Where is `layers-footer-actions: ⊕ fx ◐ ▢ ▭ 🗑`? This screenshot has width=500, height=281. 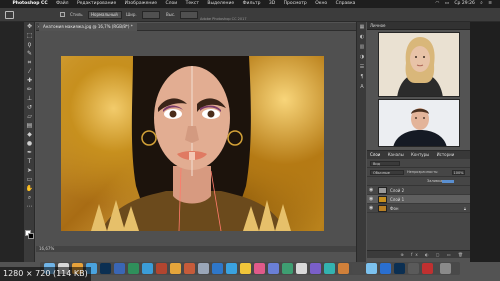 layers-footer-actions: ⊕ fx ◐ ▢ ▭ 🗑 is located at coordinates (418, 254).